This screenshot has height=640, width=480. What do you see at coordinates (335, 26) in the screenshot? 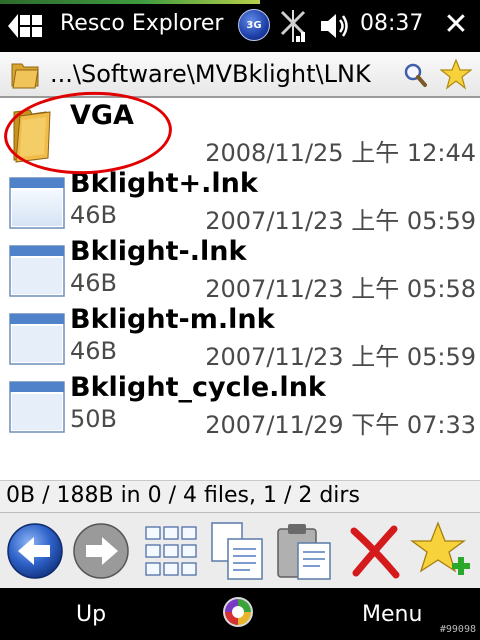
I see `volume-icon` at bounding box center [335, 26].